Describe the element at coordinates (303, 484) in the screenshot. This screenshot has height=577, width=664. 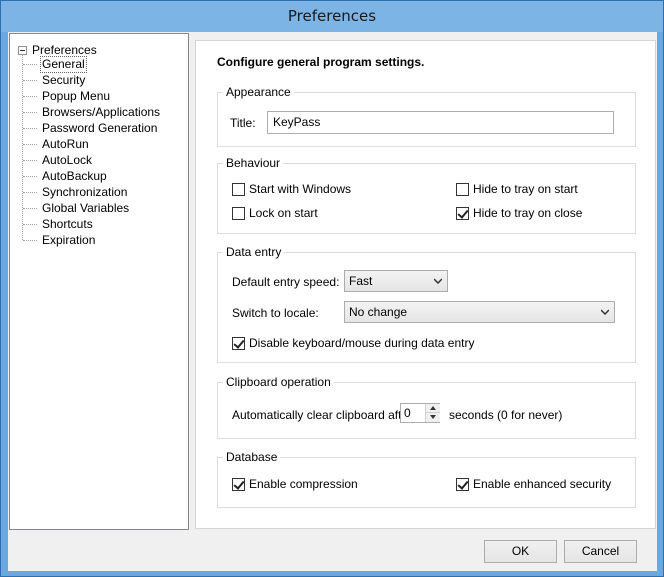
I see `checkbox-label: Enable compression` at that location.